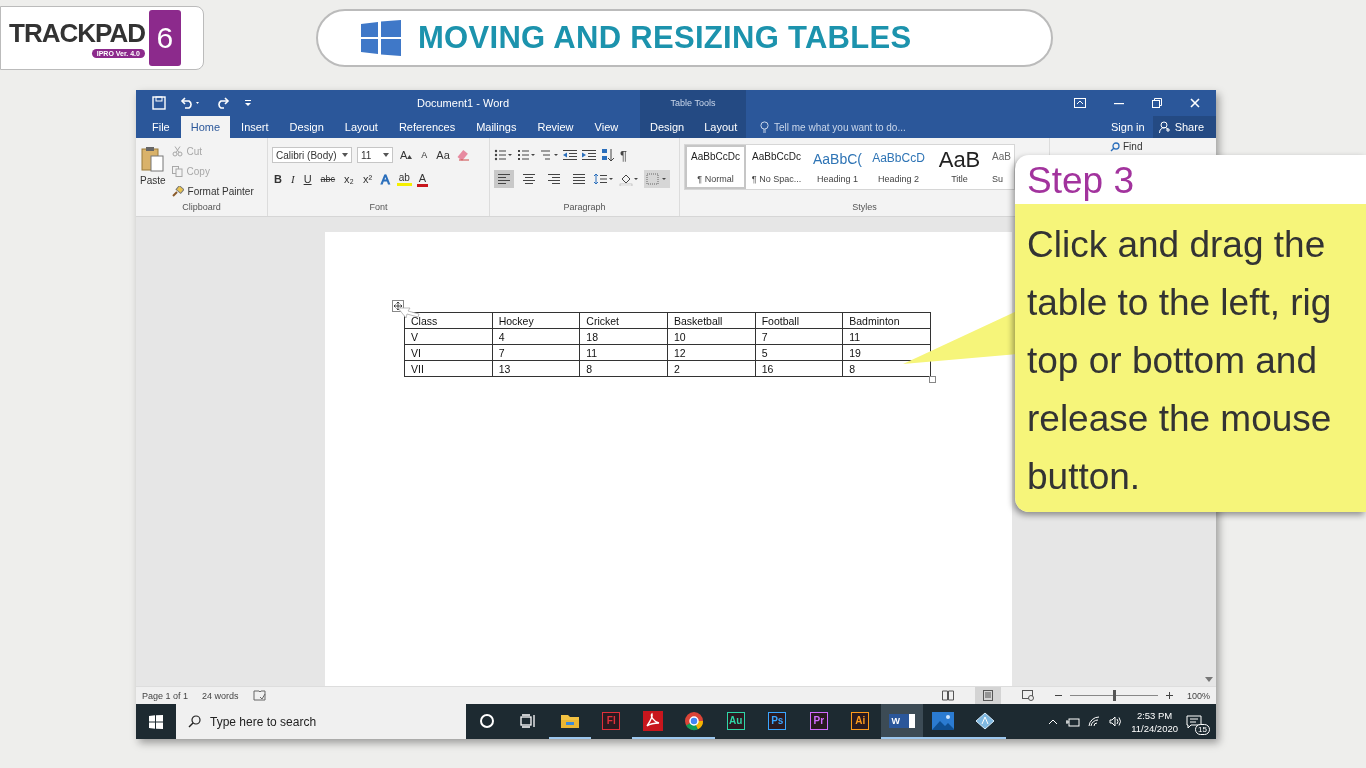 This screenshot has width=1366, height=768. Describe the element at coordinates (1157, 103) in the screenshot. I see `restore-icon` at that location.